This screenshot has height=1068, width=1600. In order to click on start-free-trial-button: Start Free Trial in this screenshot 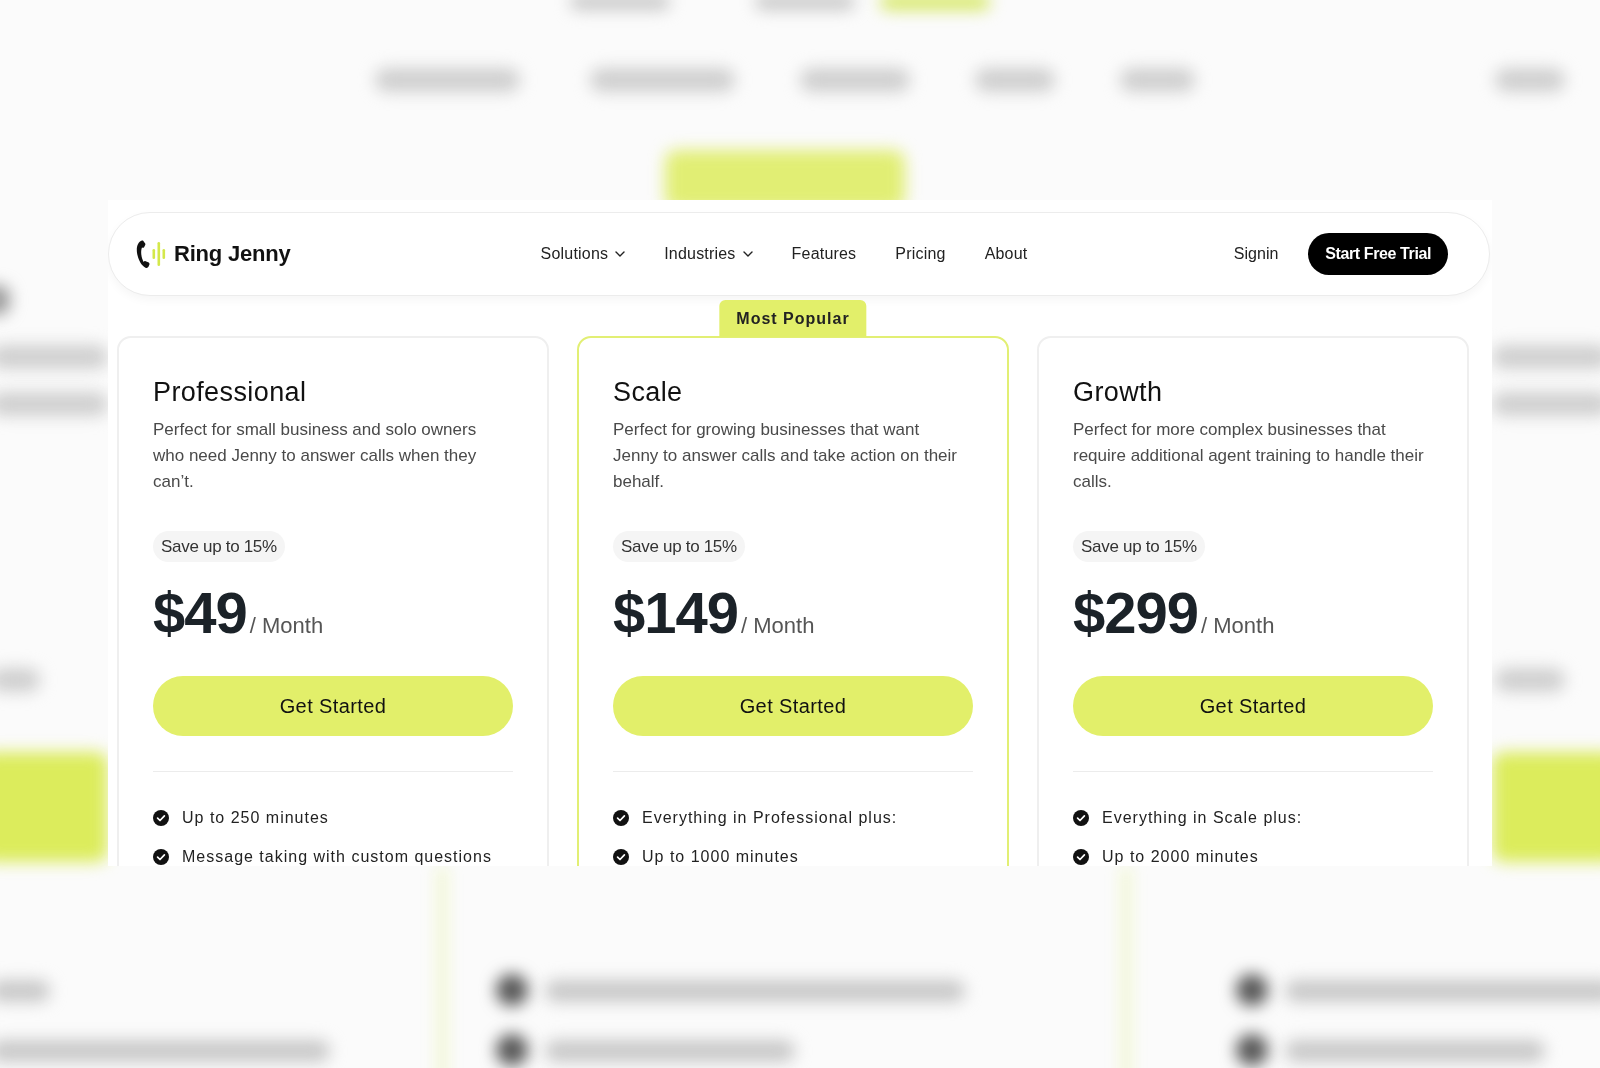, I will do `click(1378, 254)`.